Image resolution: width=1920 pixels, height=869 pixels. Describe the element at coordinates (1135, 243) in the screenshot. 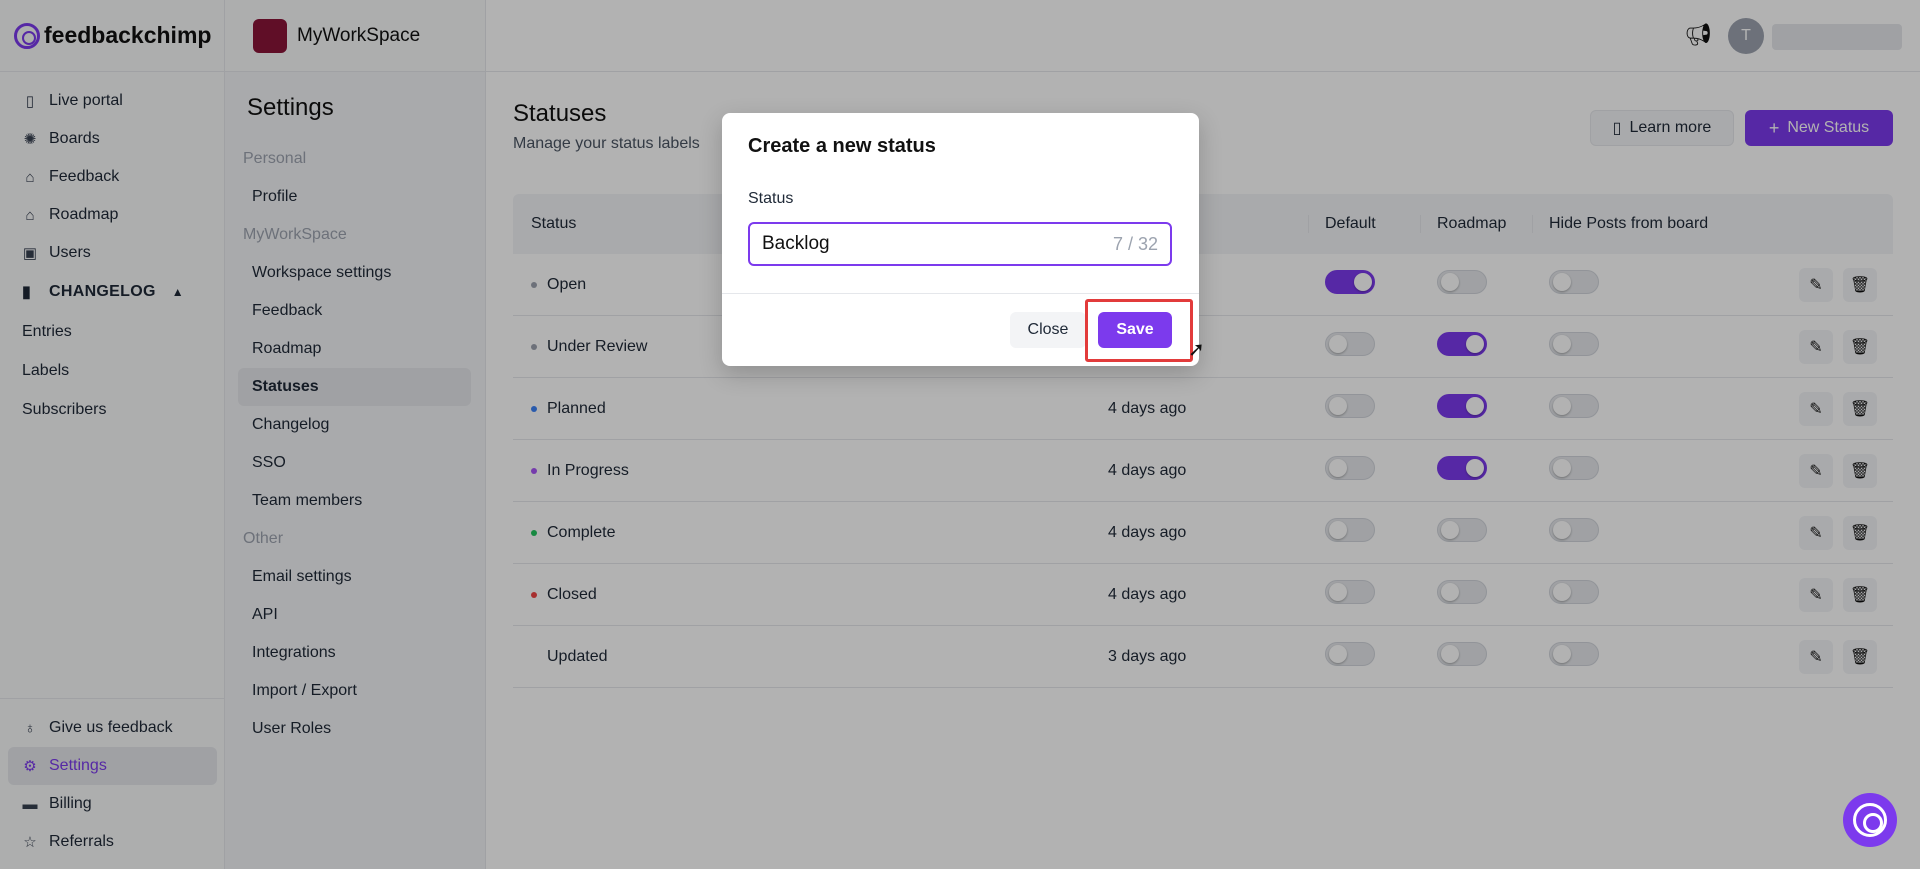

I see `char-counter: 7 / 32` at that location.